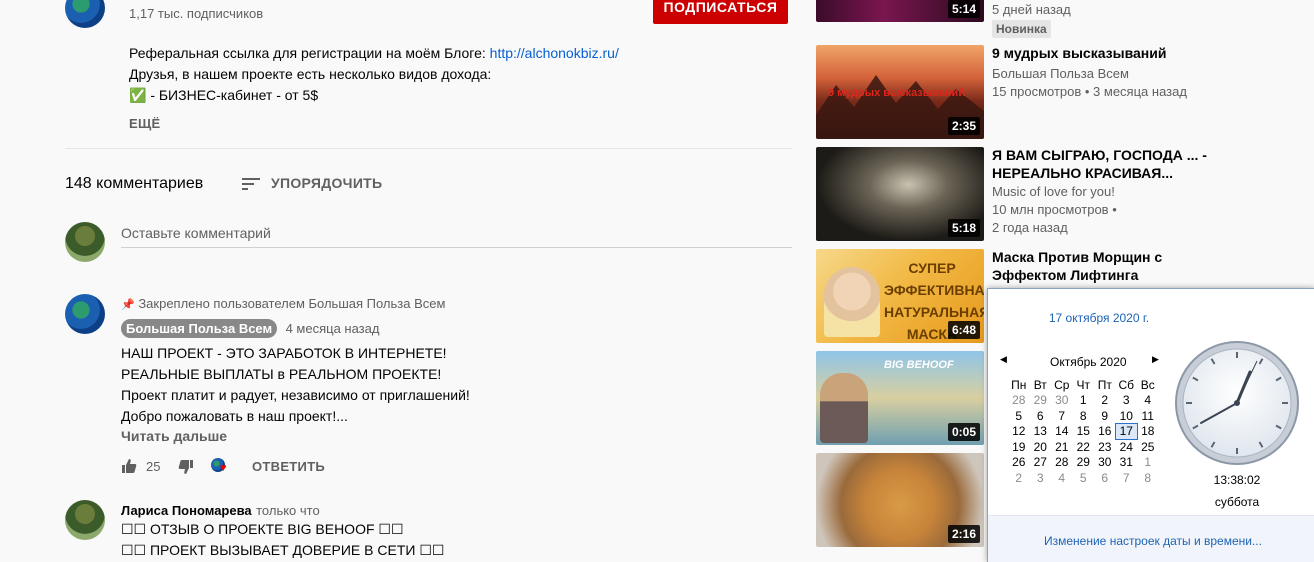 This screenshot has width=1314, height=562. I want to click on calendar-day: 21, so click(1062, 447).